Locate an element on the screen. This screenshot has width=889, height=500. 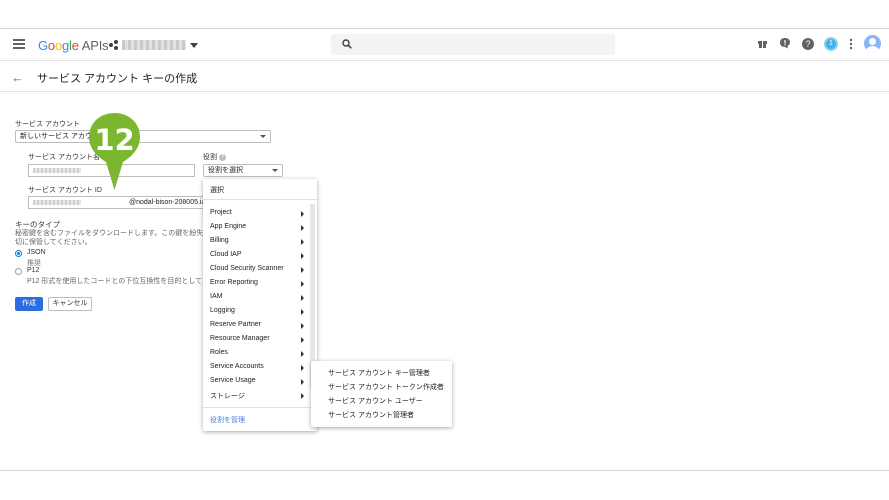
menu-item-logging: Logging is located at coordinates (222, 310).